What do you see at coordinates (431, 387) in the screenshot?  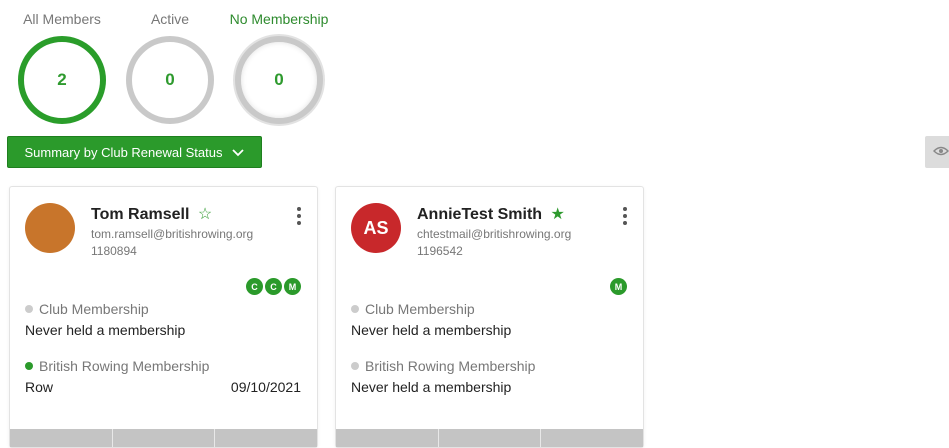 I see `br-membership-value: Never held a membership` at bounding box center [431, 387].